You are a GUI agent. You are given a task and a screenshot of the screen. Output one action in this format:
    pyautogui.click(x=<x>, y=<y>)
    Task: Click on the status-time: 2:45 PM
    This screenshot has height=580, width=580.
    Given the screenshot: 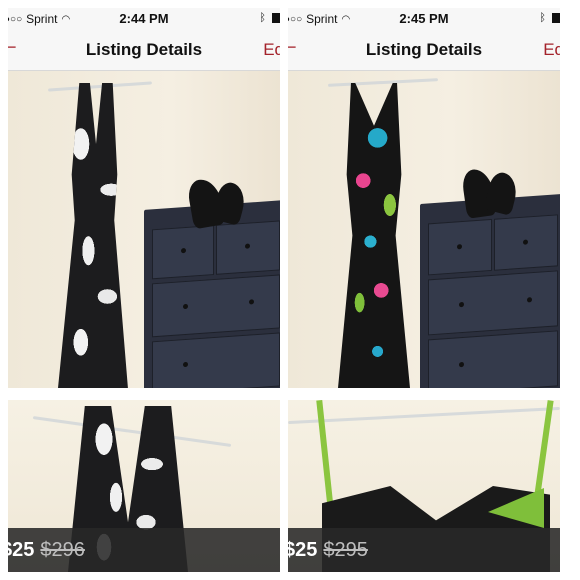 What is the action you would take?
    pyautogui.click(x=424, y=18)
    